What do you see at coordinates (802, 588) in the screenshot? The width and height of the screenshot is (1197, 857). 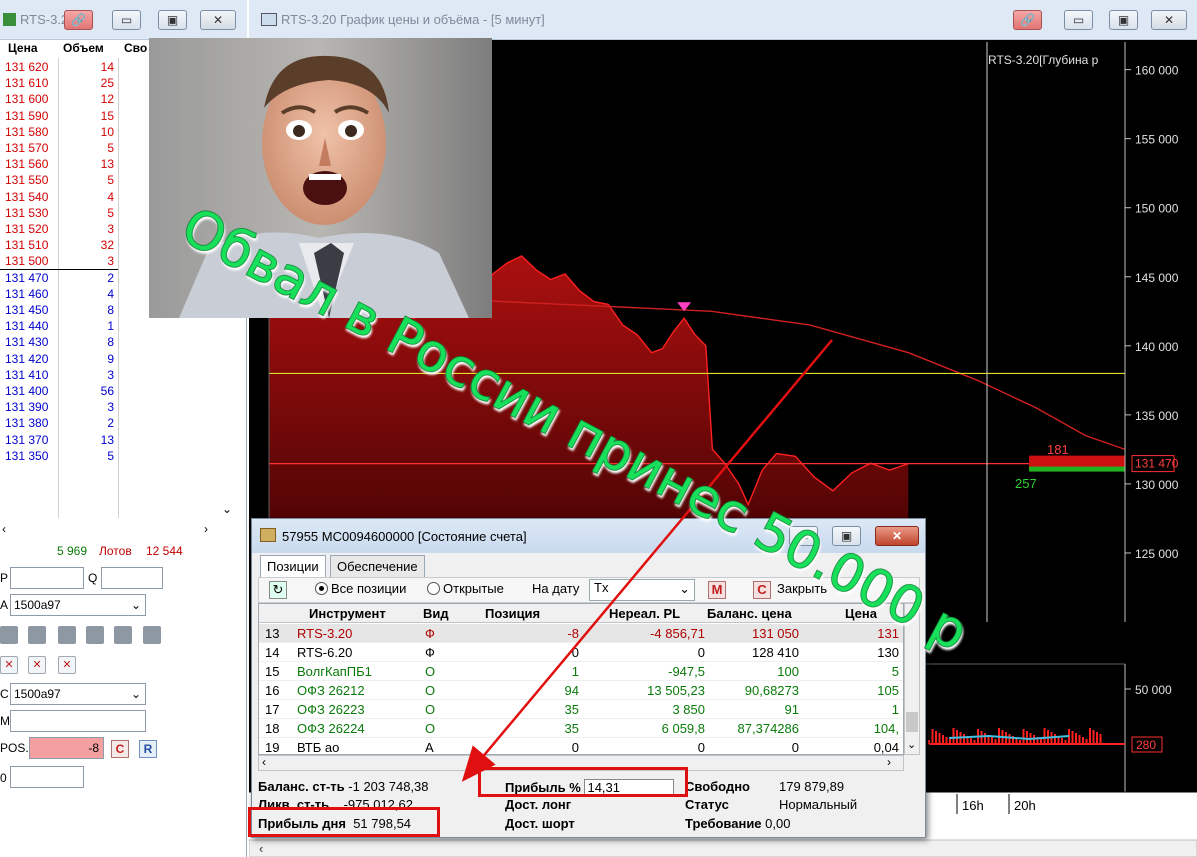 I see `close-position-button: Закрыть` at bounding box center [802, 588].